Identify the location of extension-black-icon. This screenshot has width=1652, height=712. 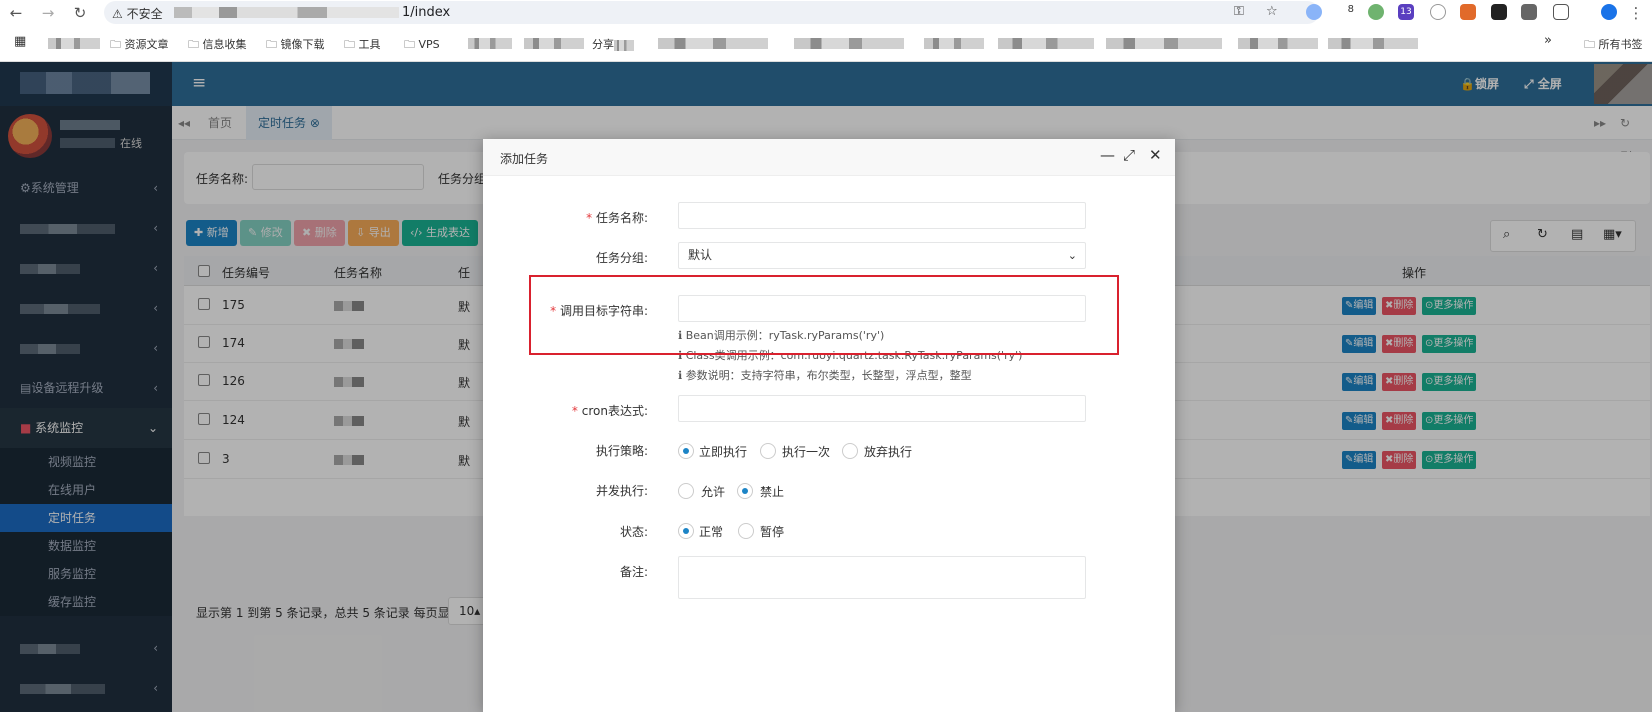
(1499, 12).